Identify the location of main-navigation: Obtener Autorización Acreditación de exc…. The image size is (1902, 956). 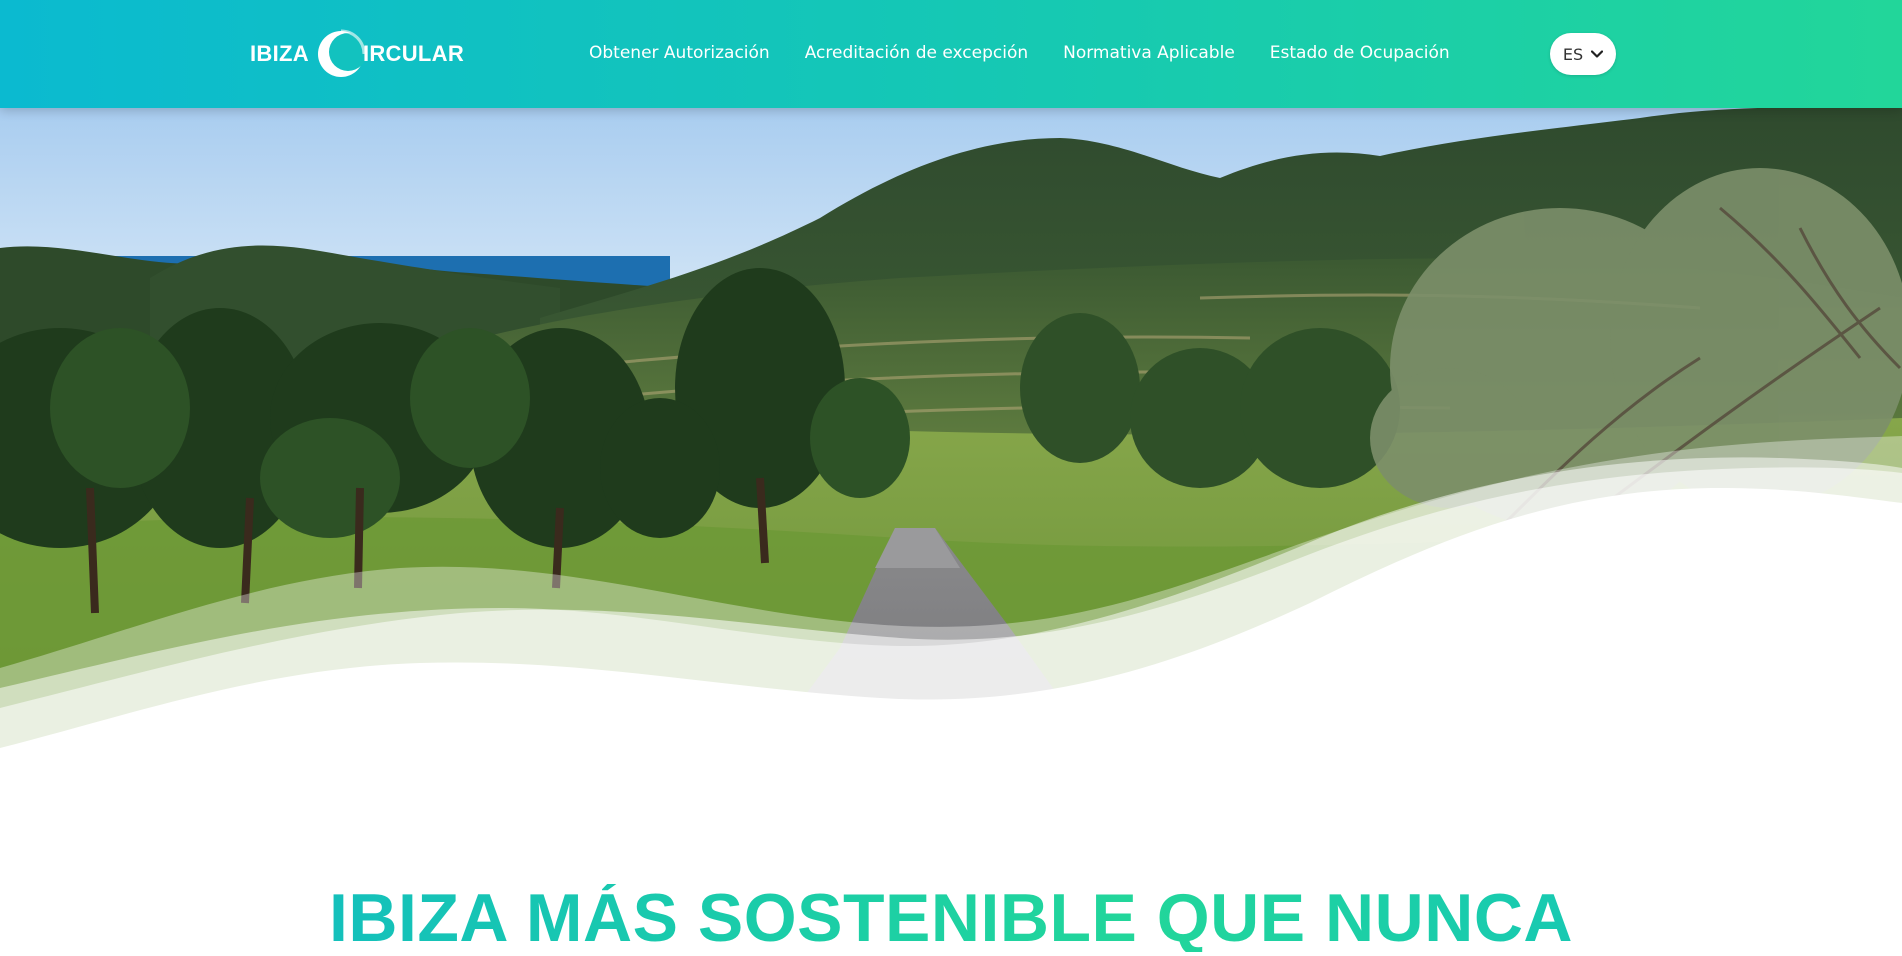
(1037, 53).